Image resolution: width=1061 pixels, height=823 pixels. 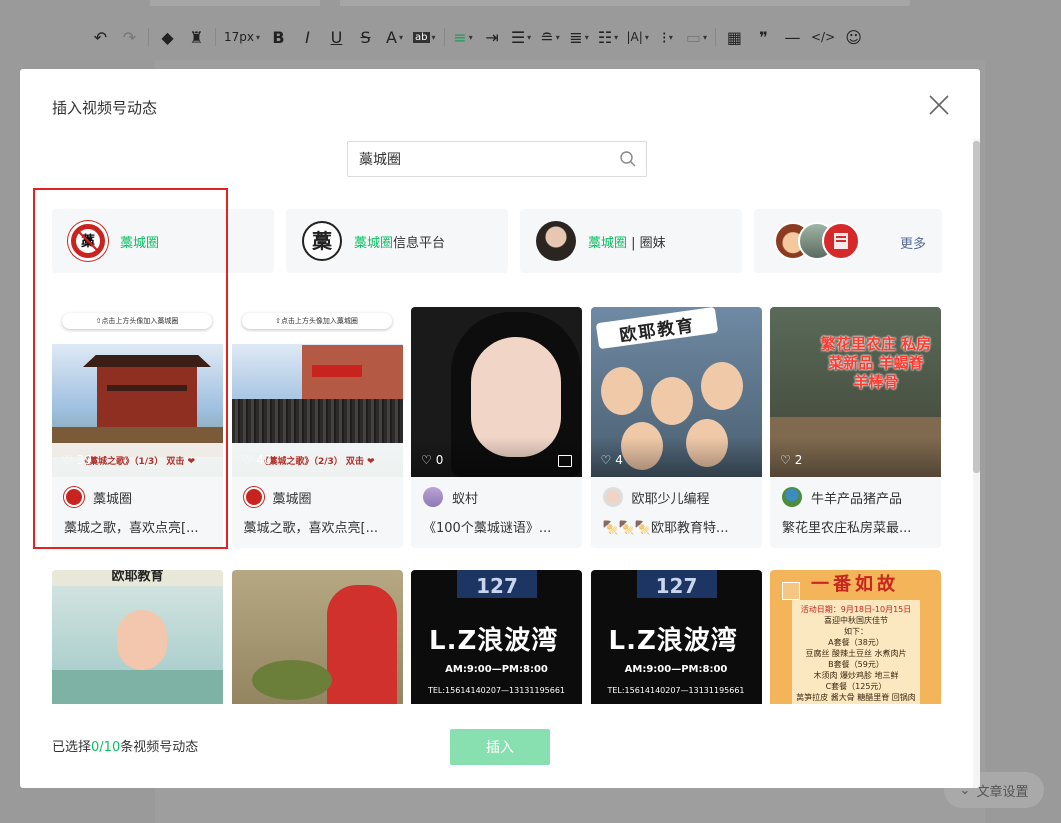 What do you see at coordinates (317, 421) in the screenshot?
I see `crowd-illustration` at bounding box center [317, 421].